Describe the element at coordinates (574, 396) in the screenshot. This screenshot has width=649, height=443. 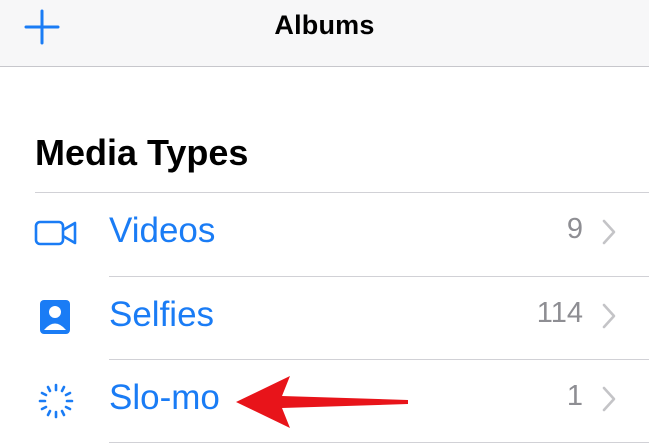
I see `list-item-count: 1` at that location.